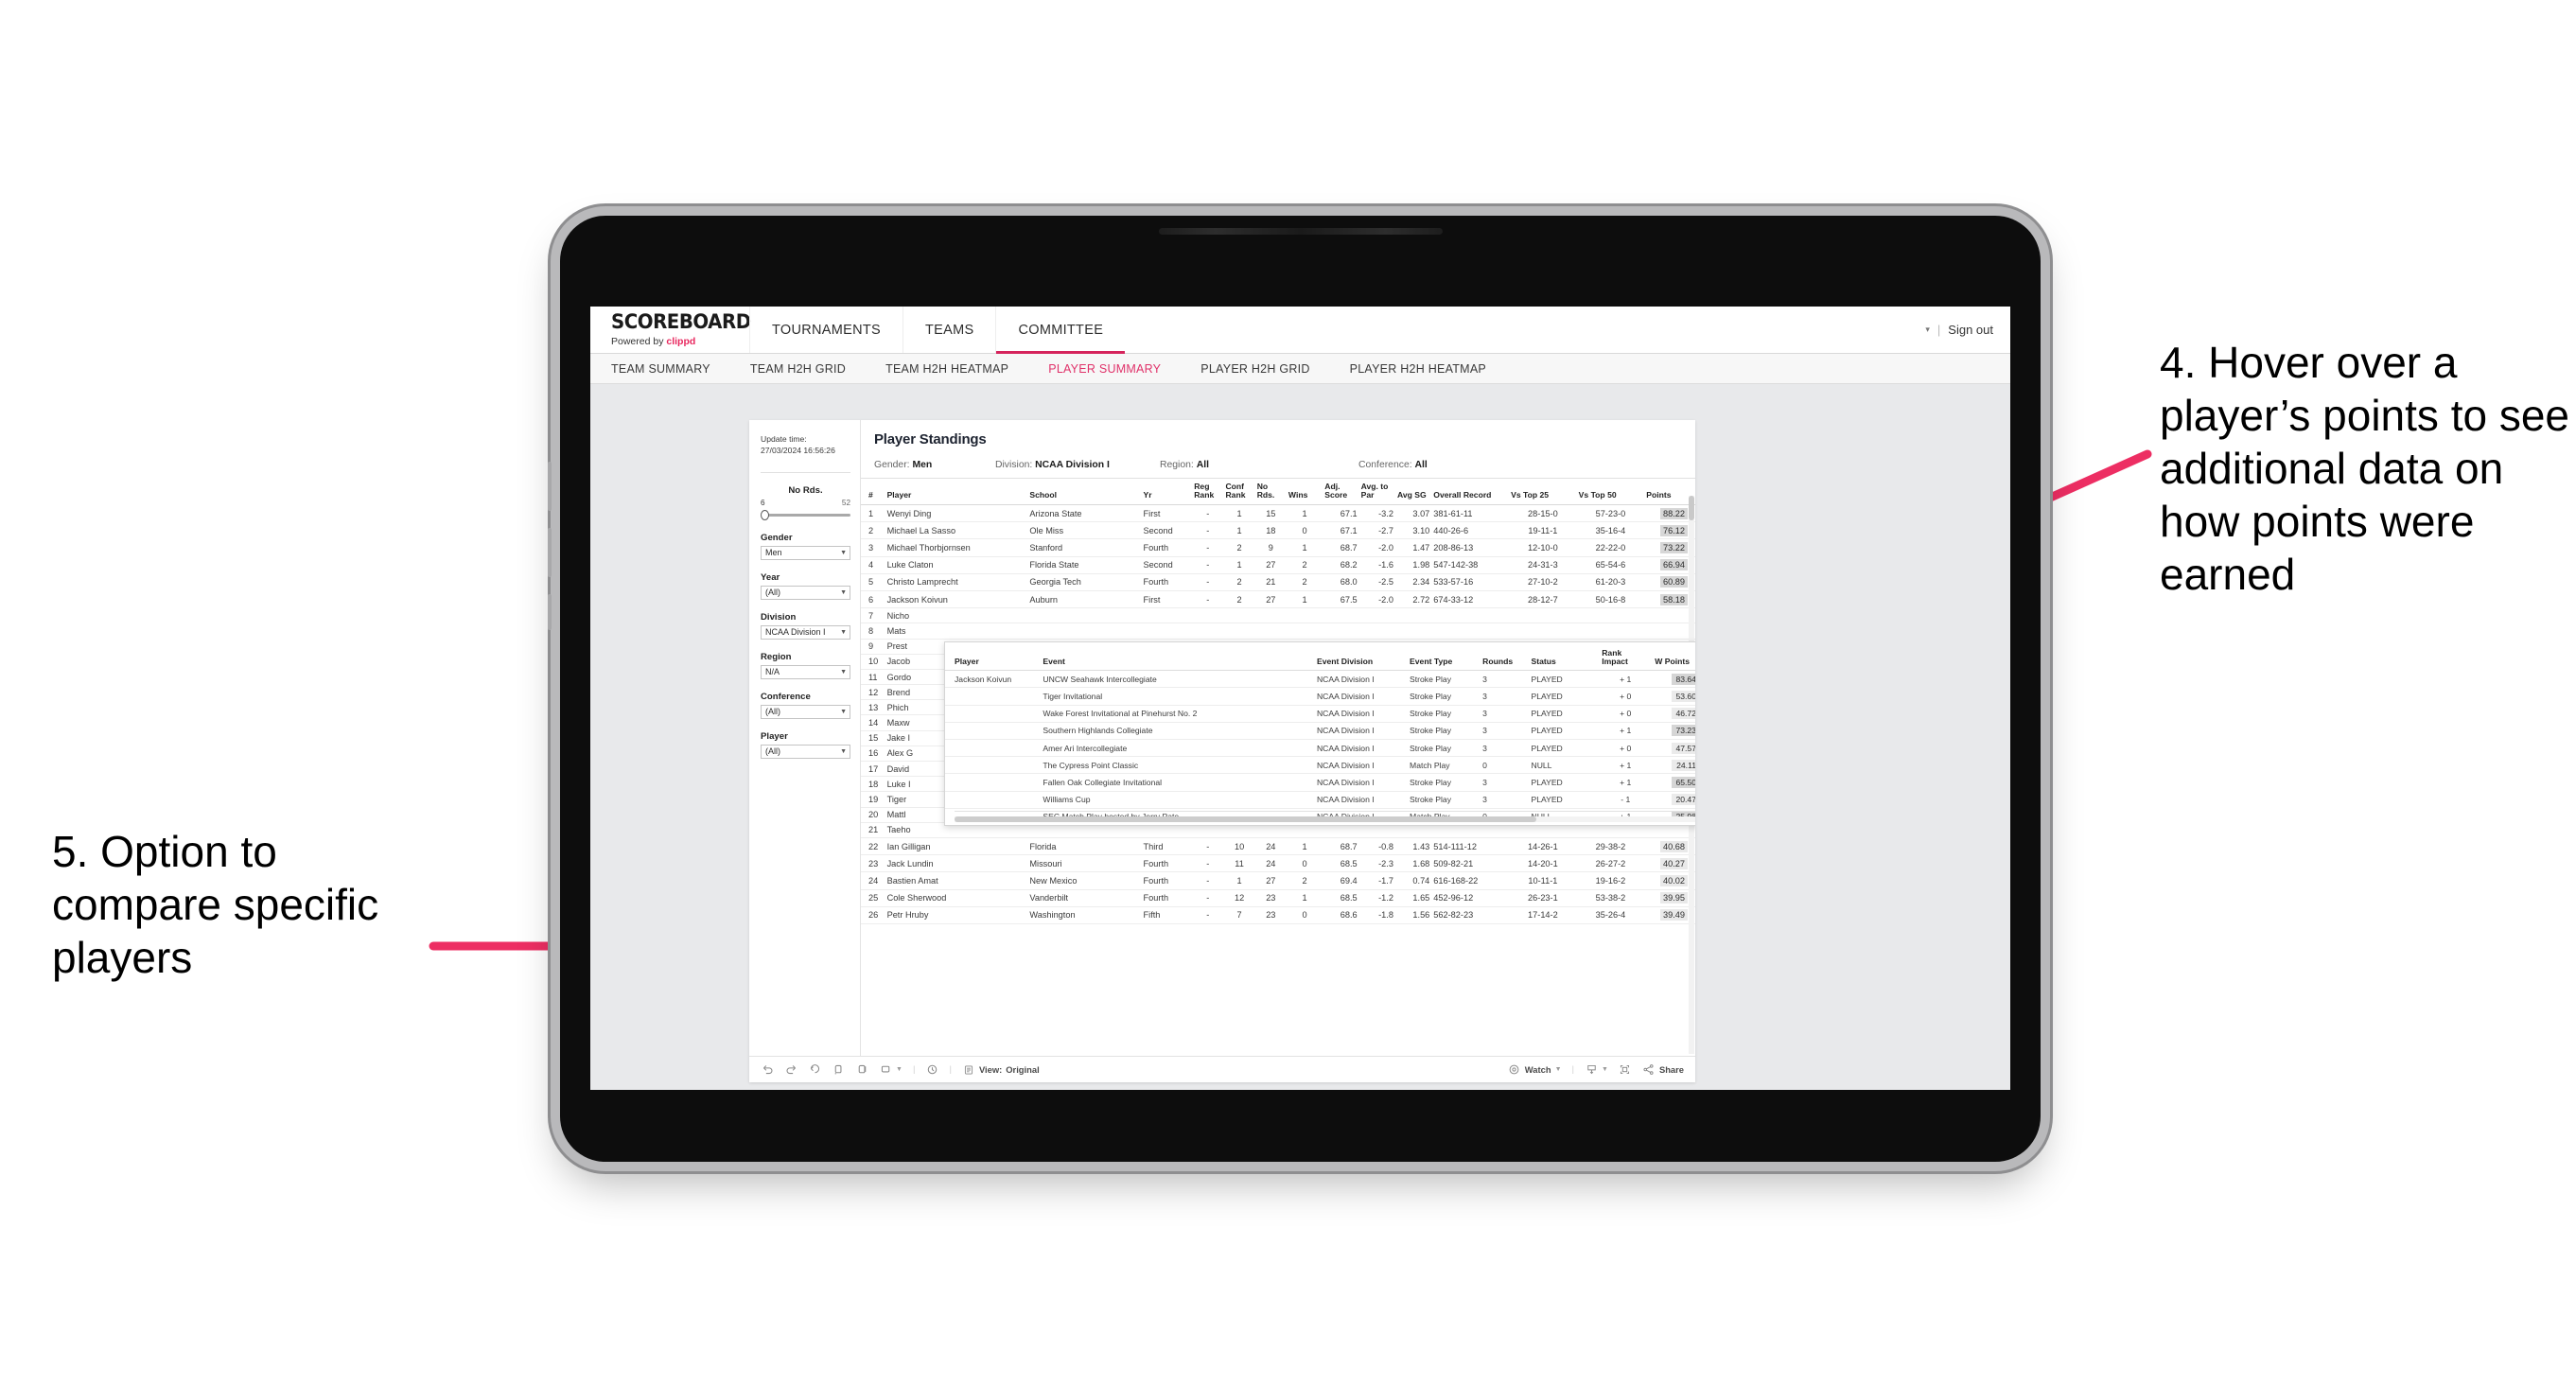 The width and height of the screenshot is (2576, 1386). I want to click on col-wins: Wins, so click(1305, 492).